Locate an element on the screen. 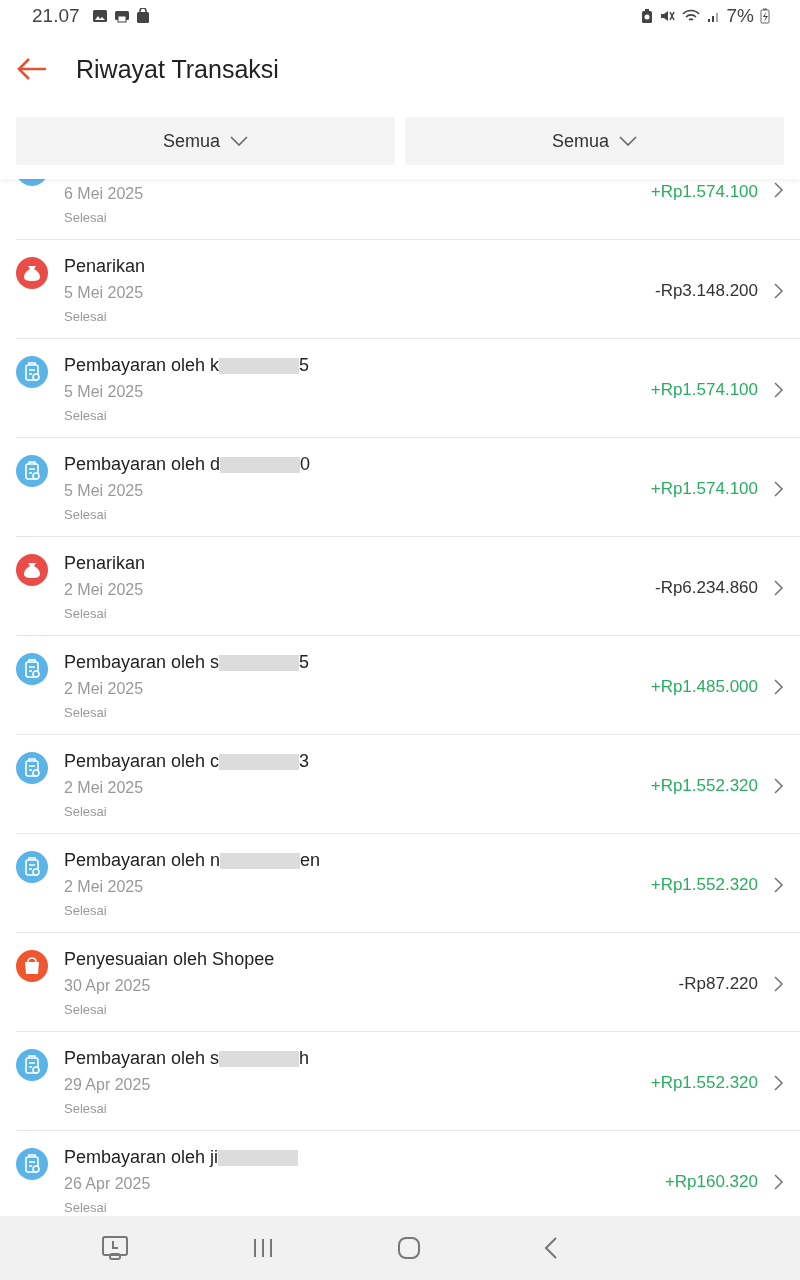 The width and height of the screenshot is (800, 1280). transaction-date: 29 Apr 2025 is located at coordinates (108, 1084).